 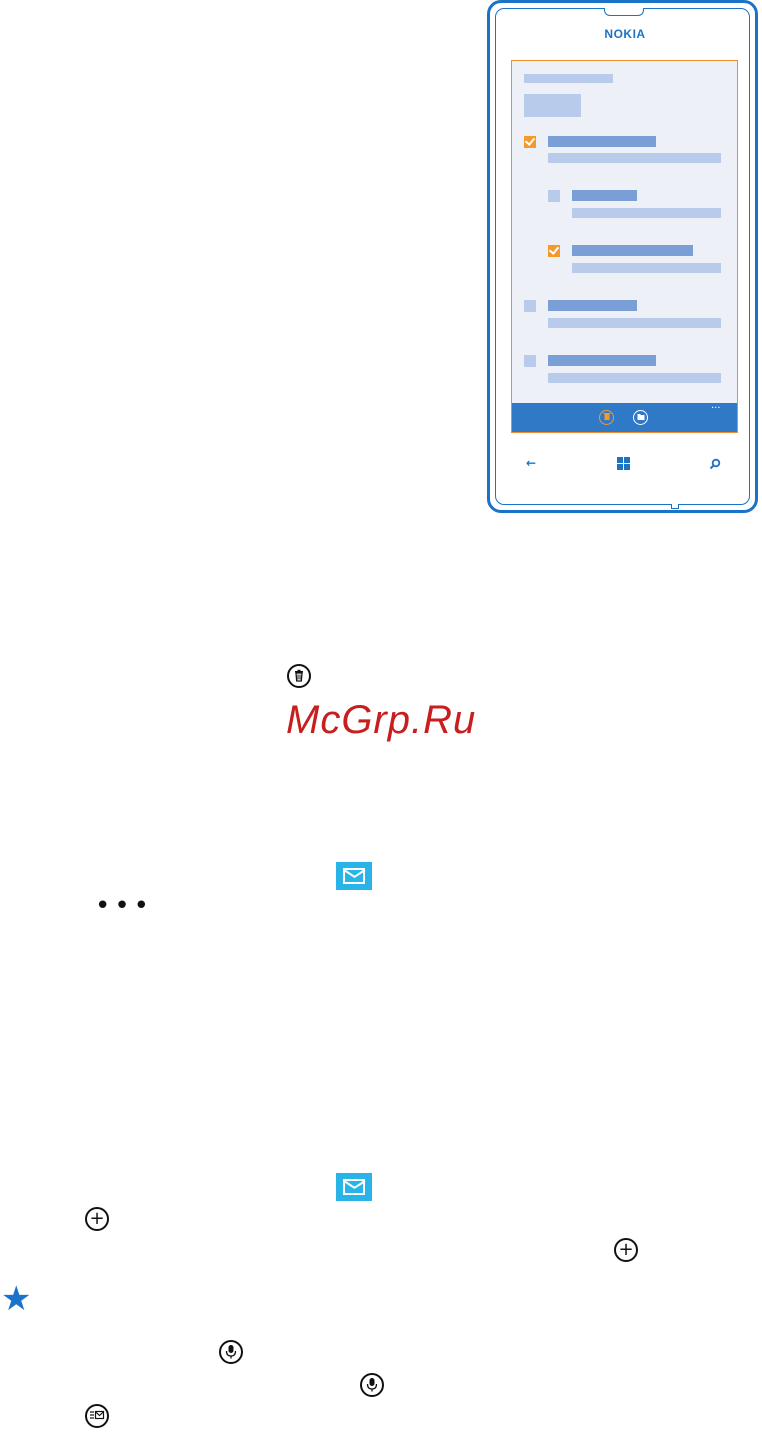 What do you see at coordinates (715, 464) in the screenshot?
I see `search-icon` at bounding box center [715, 464].